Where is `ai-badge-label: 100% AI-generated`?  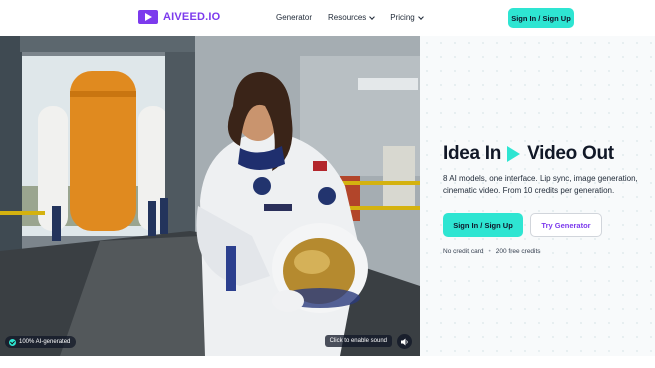
ai-badge-label: 100% AI-generated is located at coordinates (45, 342).